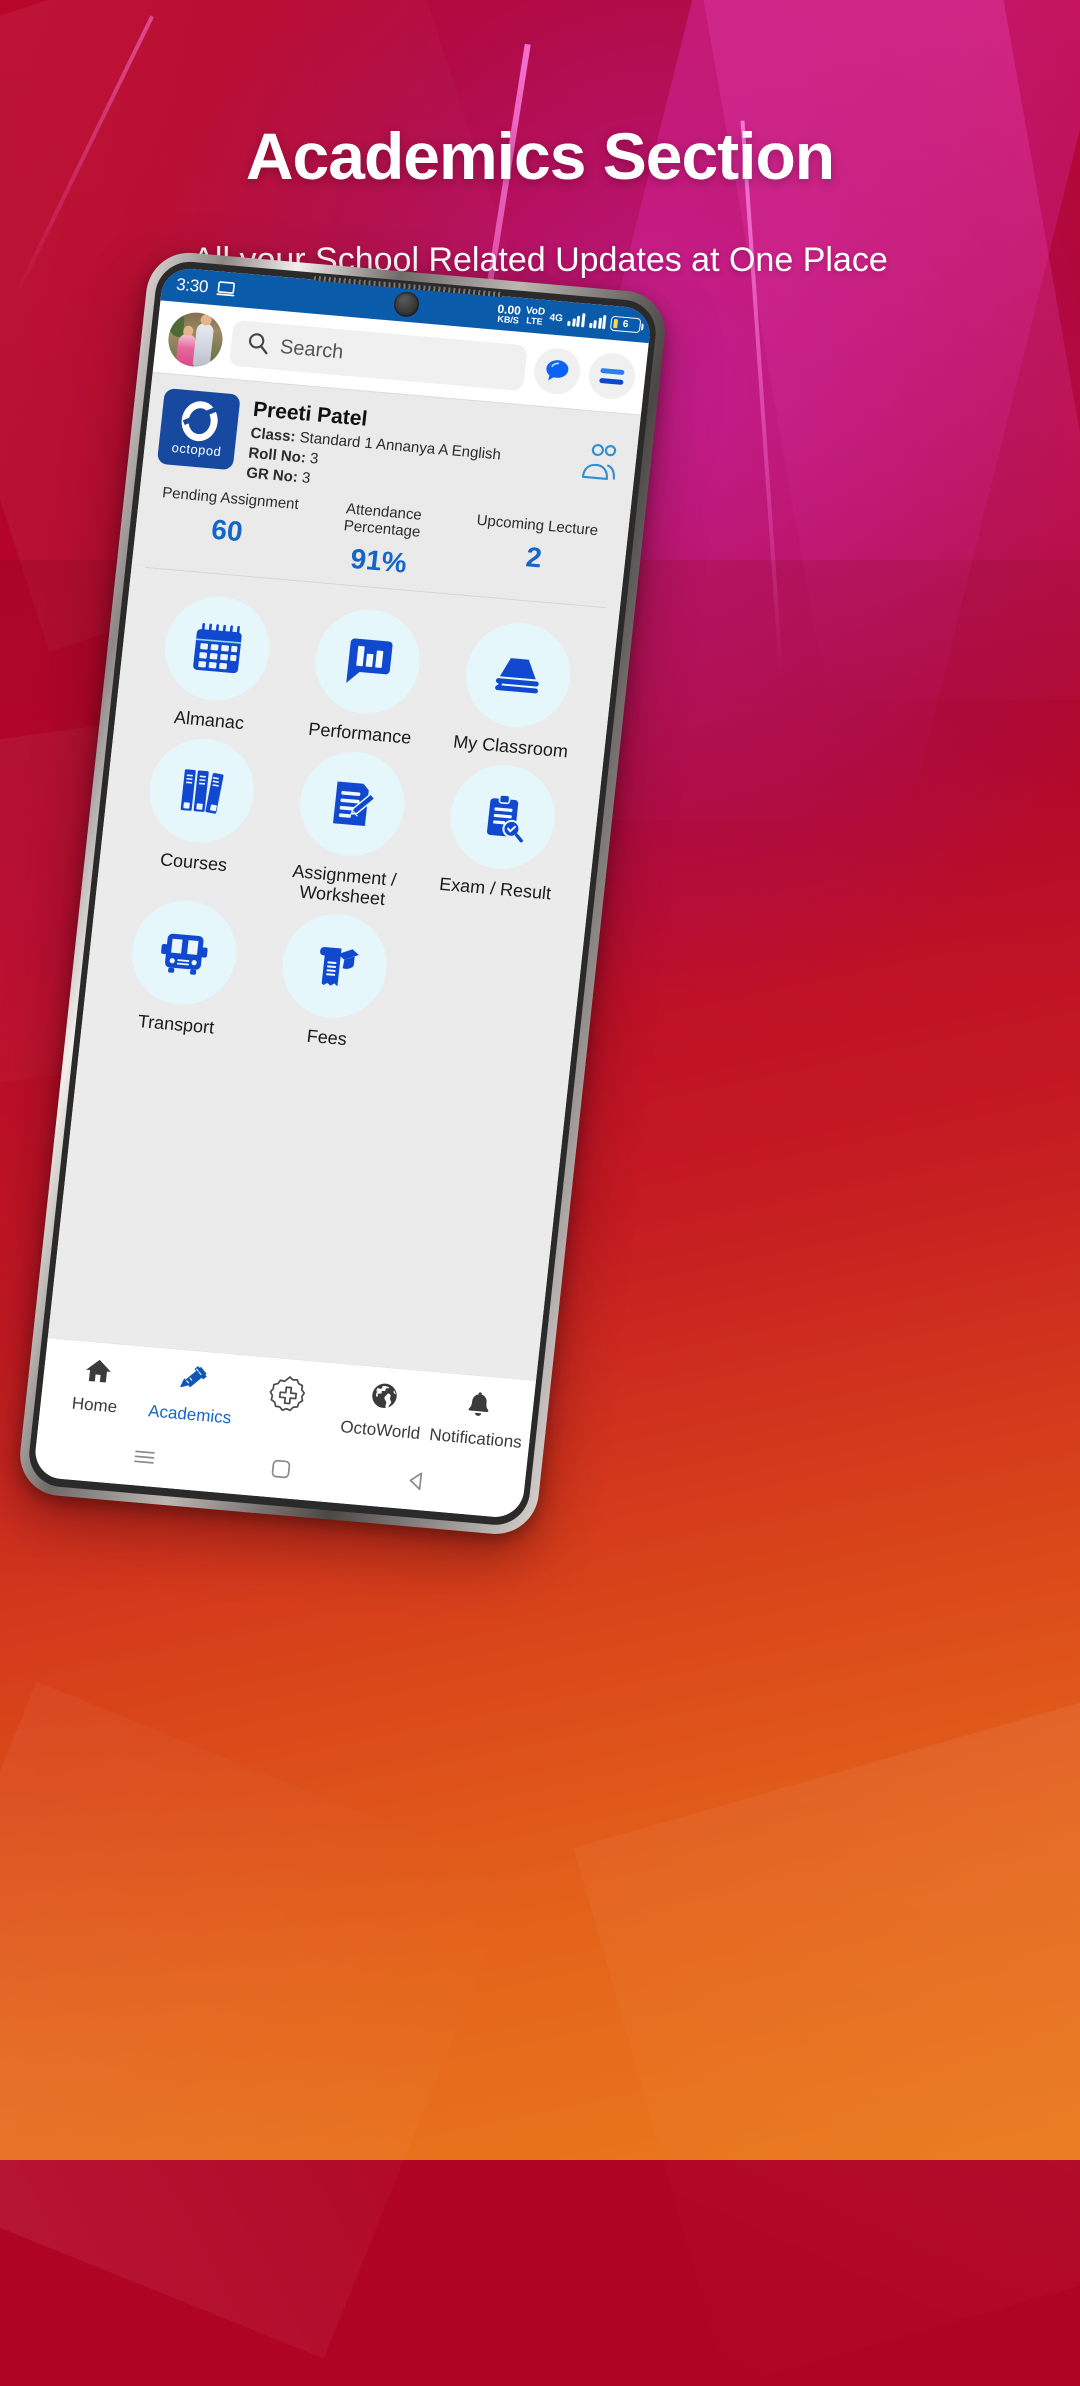 The image size is (1080, 2386). I want to click on hamburger-menu-icon, so click(612, 376).